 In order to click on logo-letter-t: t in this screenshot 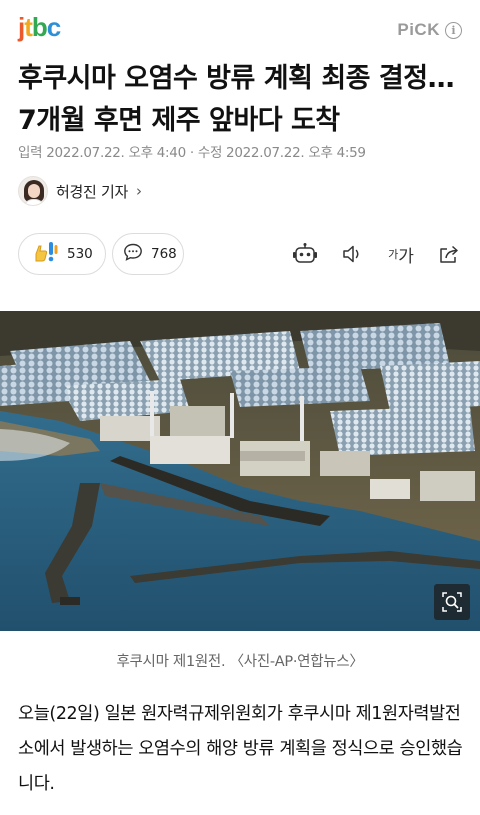, I will do `click(28, 27)`.